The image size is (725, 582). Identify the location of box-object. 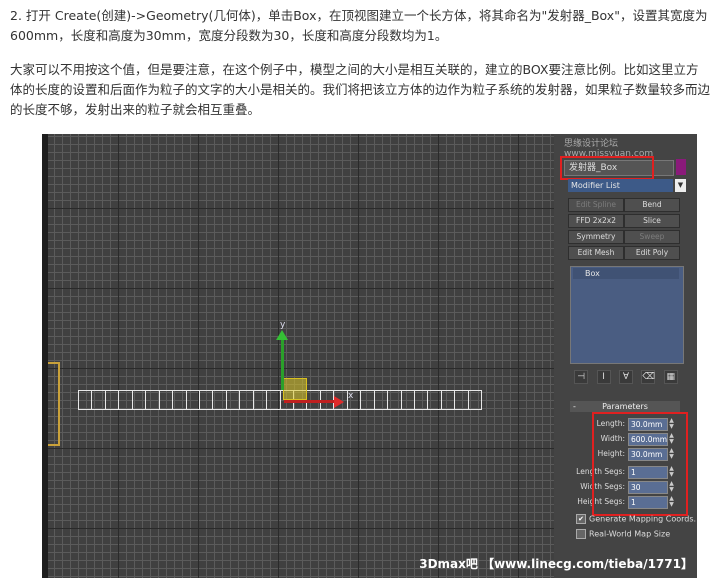
(280, 400).